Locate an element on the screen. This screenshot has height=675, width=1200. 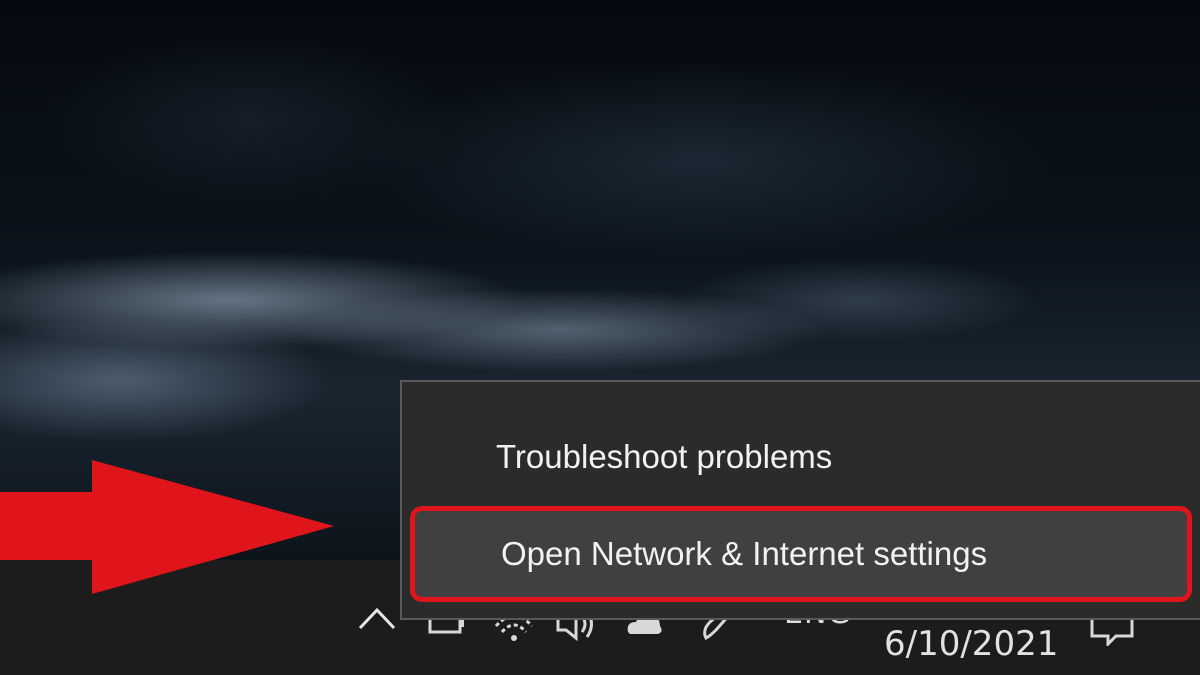
menu-item-troubleshoot: Troubleshoot problems is located at coordinates (801, 457).